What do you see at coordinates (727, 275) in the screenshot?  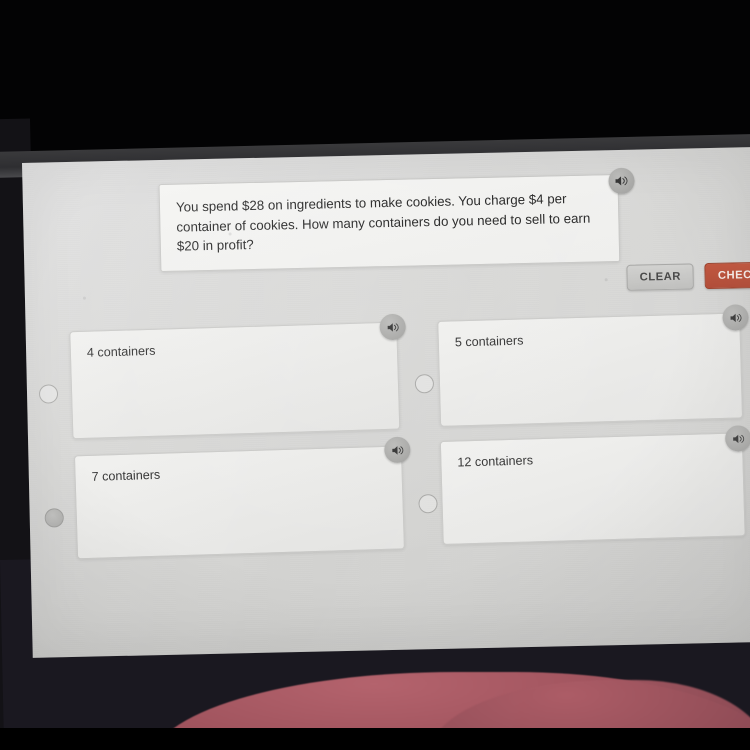 I see `check-button: CHECK` at bounding box center [727, 275].